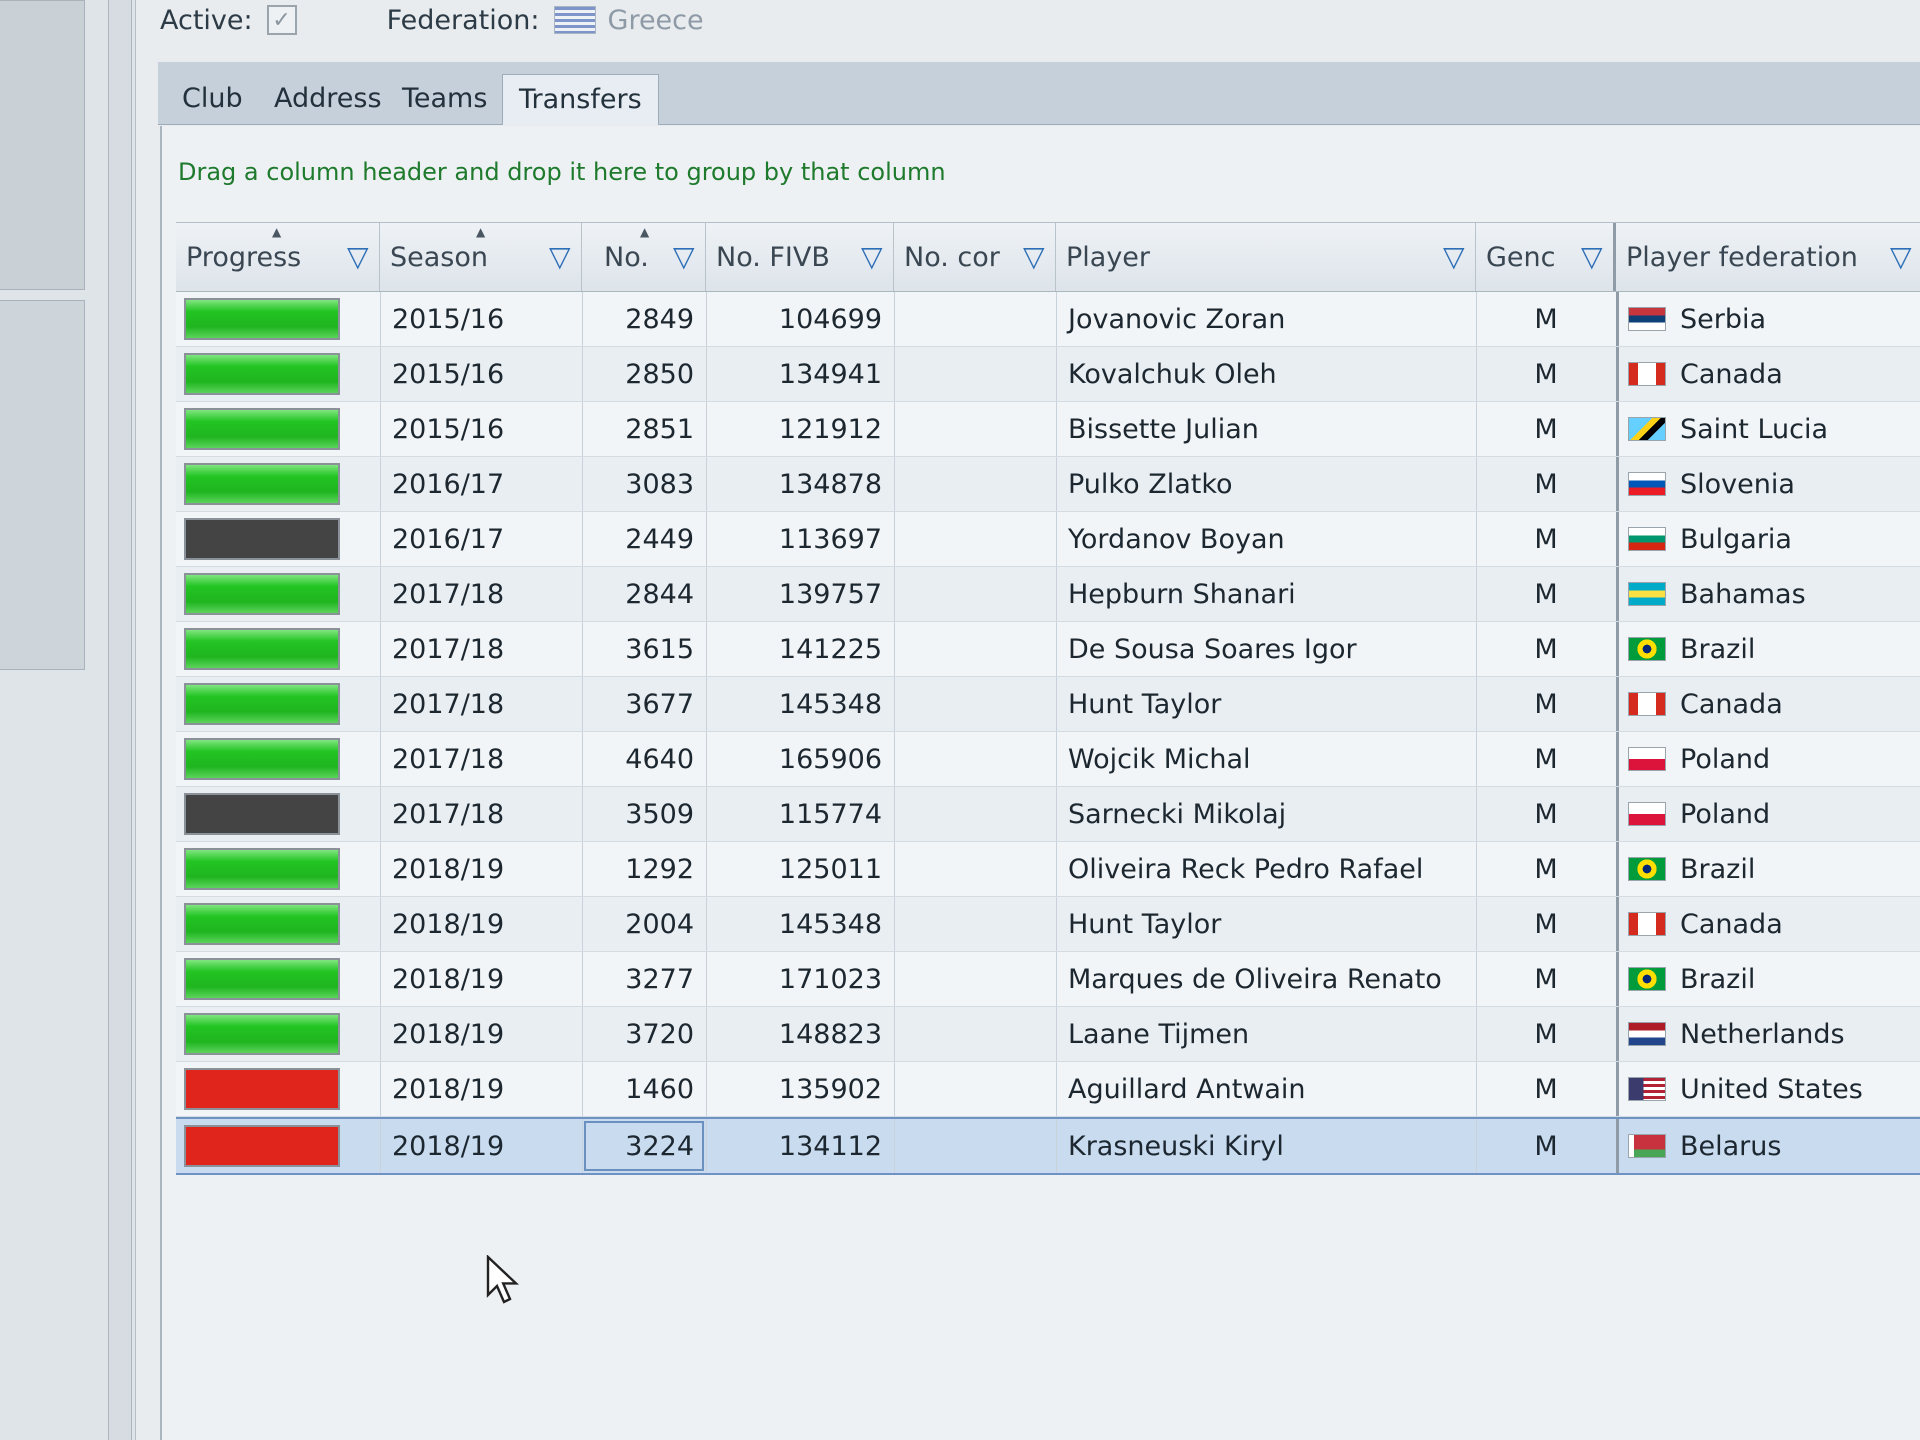 This screenshot has height=1440, width=1920. I want to click on no-cell: 2849, so click(659, 319).